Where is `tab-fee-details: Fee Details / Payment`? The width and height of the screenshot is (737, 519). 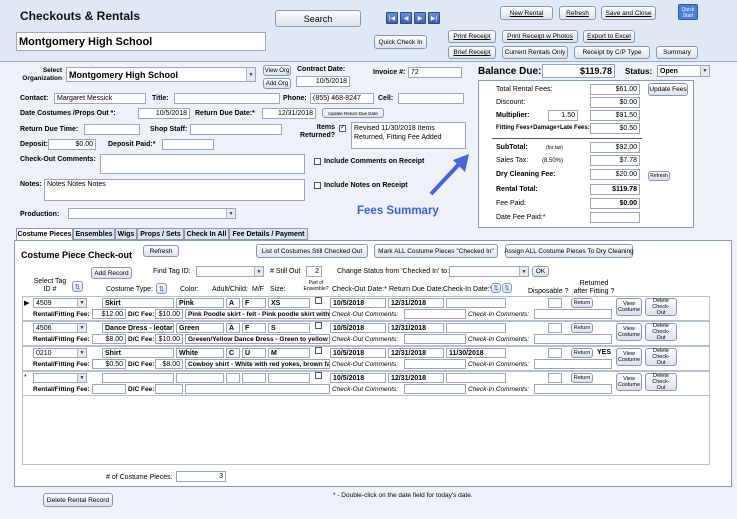 tab-fee-details: Fee Details / Payment is located at coordinates (268, 234).